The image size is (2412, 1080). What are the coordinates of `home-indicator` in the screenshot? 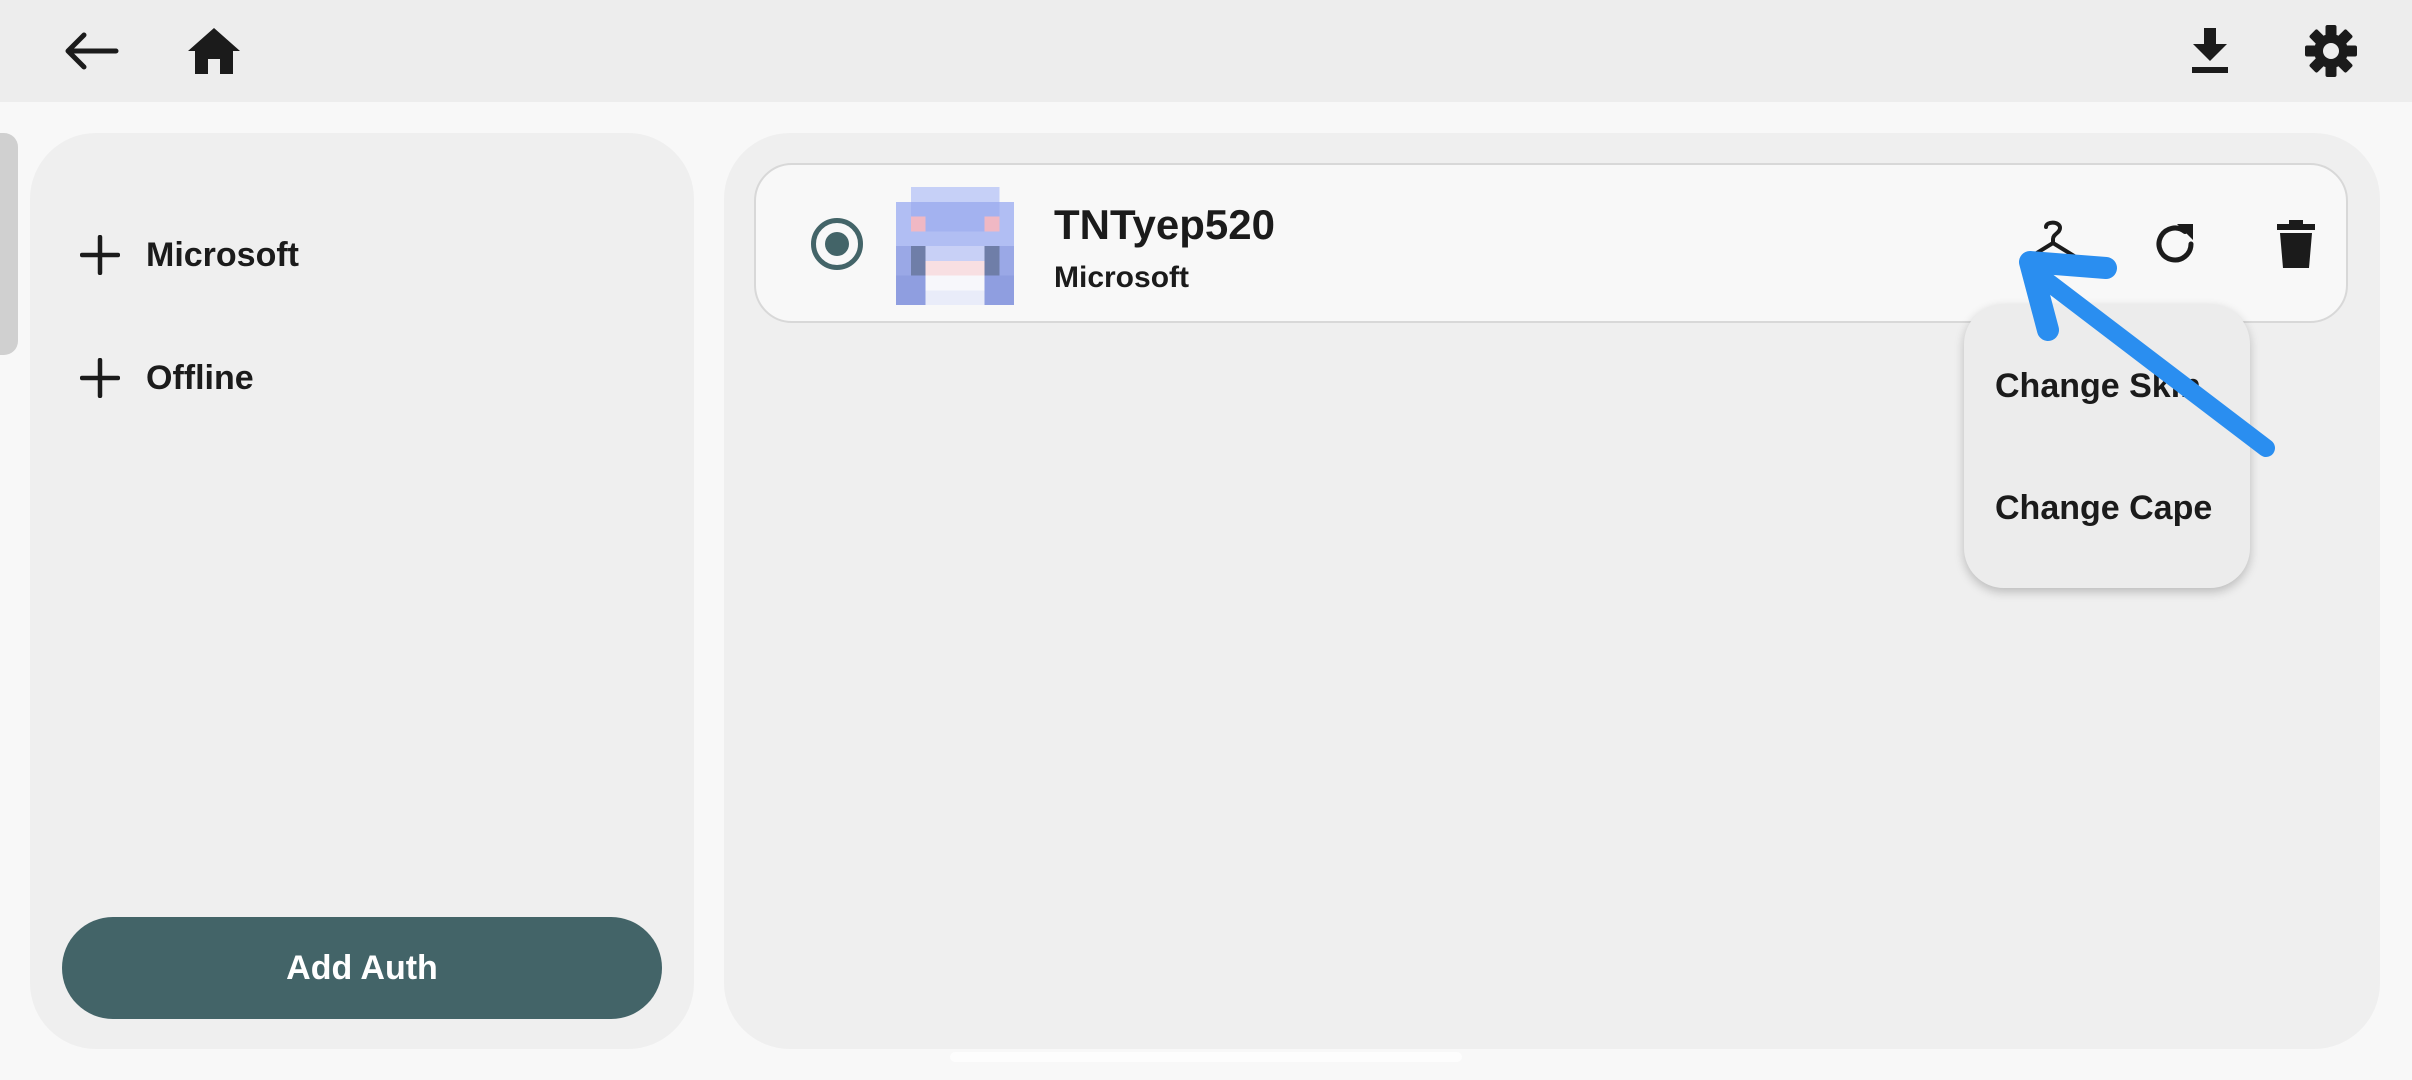 It's located at (1206, 1057).